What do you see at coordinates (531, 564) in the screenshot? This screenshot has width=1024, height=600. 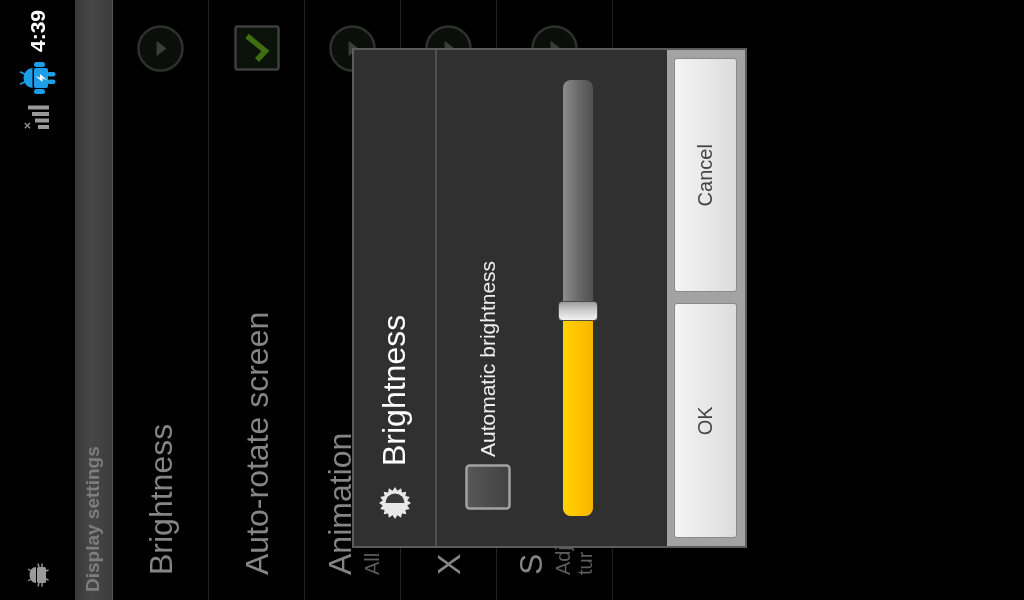 I see `item-title: S` at bounding box center [531, 564].